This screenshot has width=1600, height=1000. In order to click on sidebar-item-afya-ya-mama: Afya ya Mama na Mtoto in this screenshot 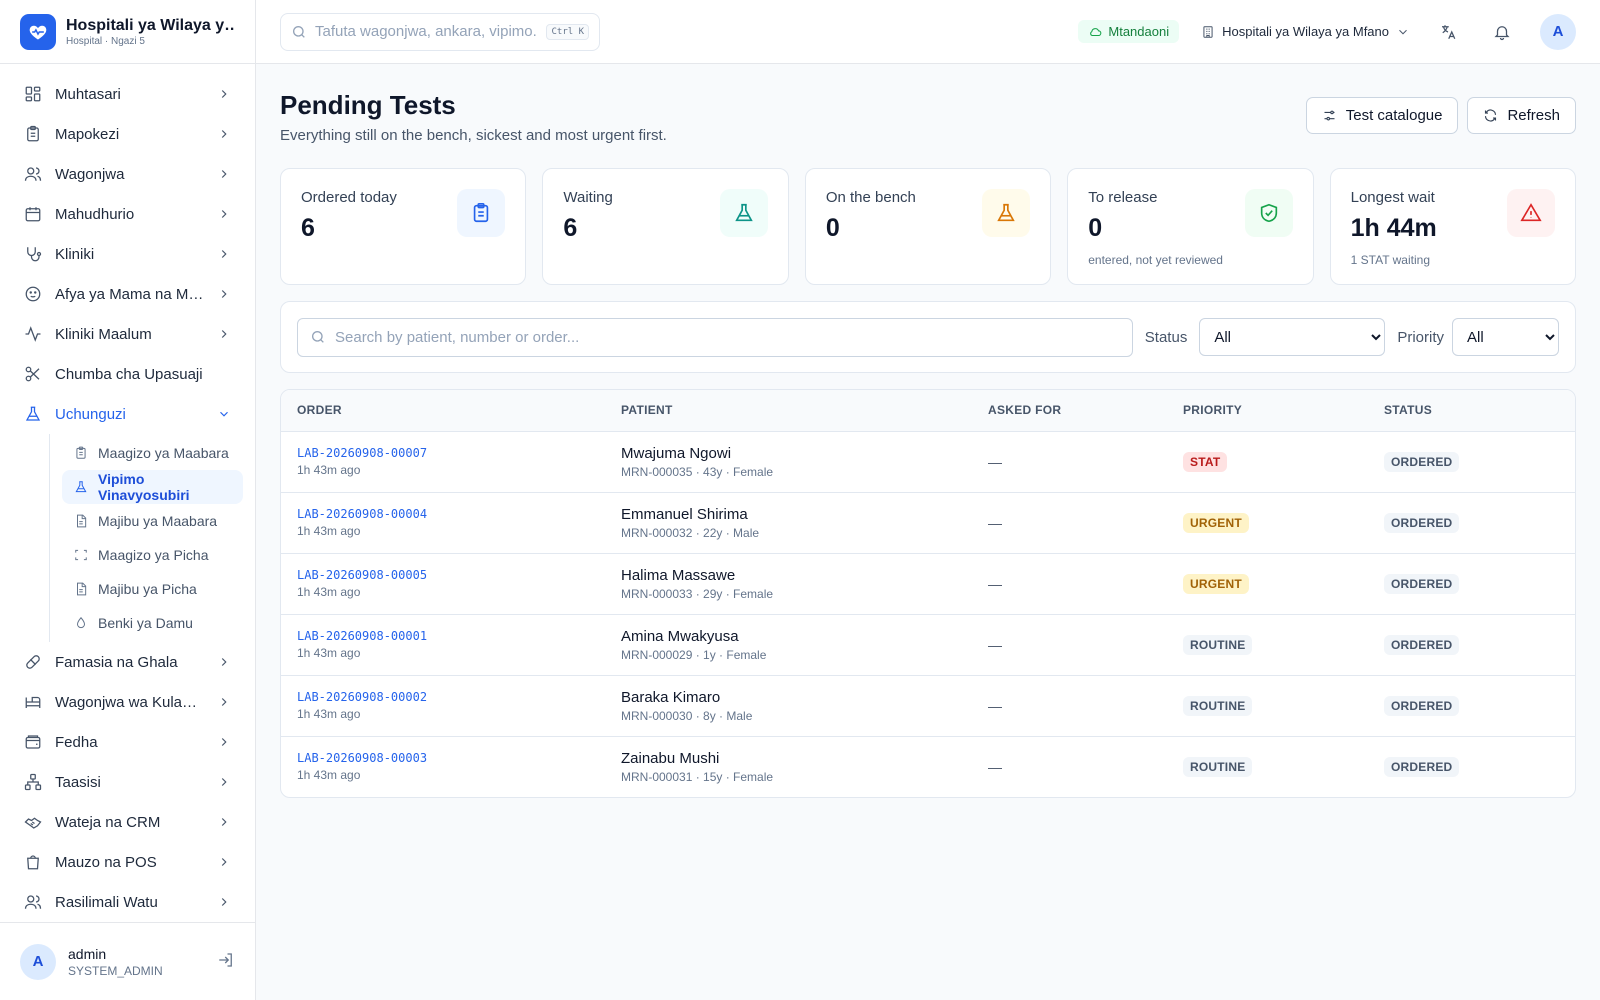, I will do `click(127, 294)`.